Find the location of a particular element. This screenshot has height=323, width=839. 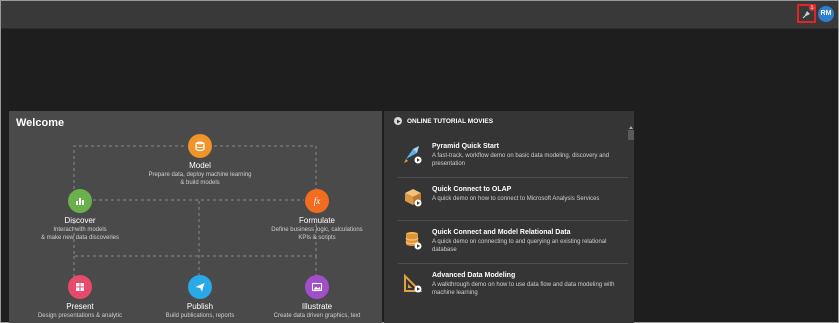

notification-badge: 1 is located at coordinates (812, 8).